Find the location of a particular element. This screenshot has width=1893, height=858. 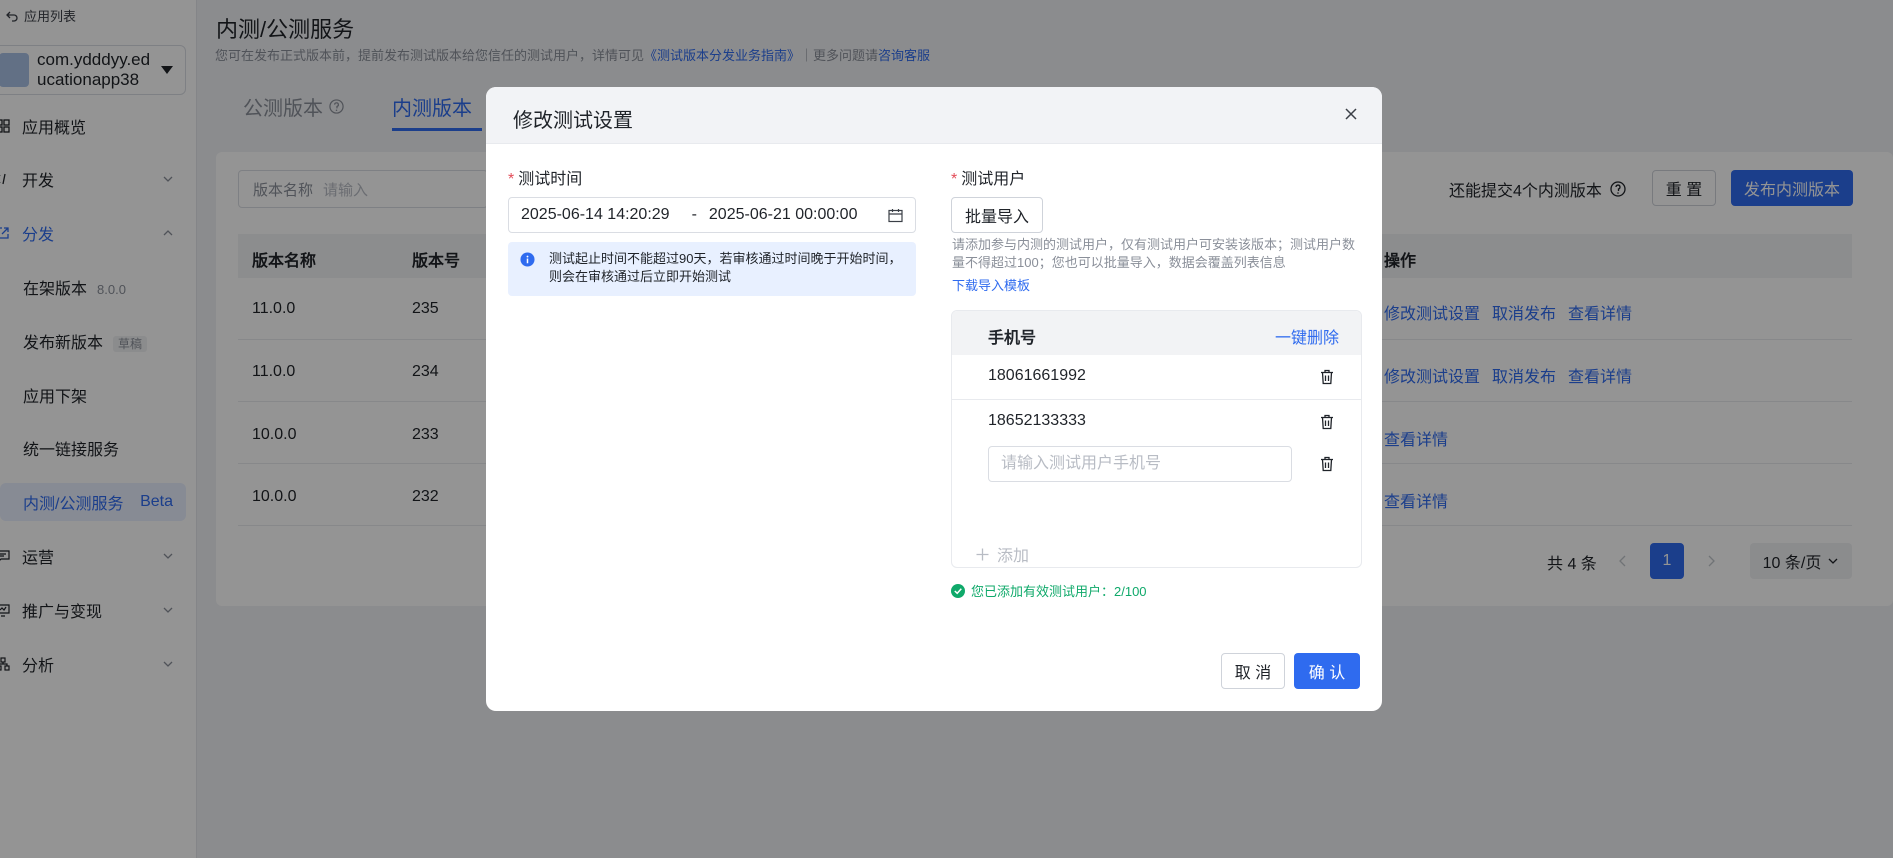

test-time-label: * 测试时间 is located at coordinates (545, 177).